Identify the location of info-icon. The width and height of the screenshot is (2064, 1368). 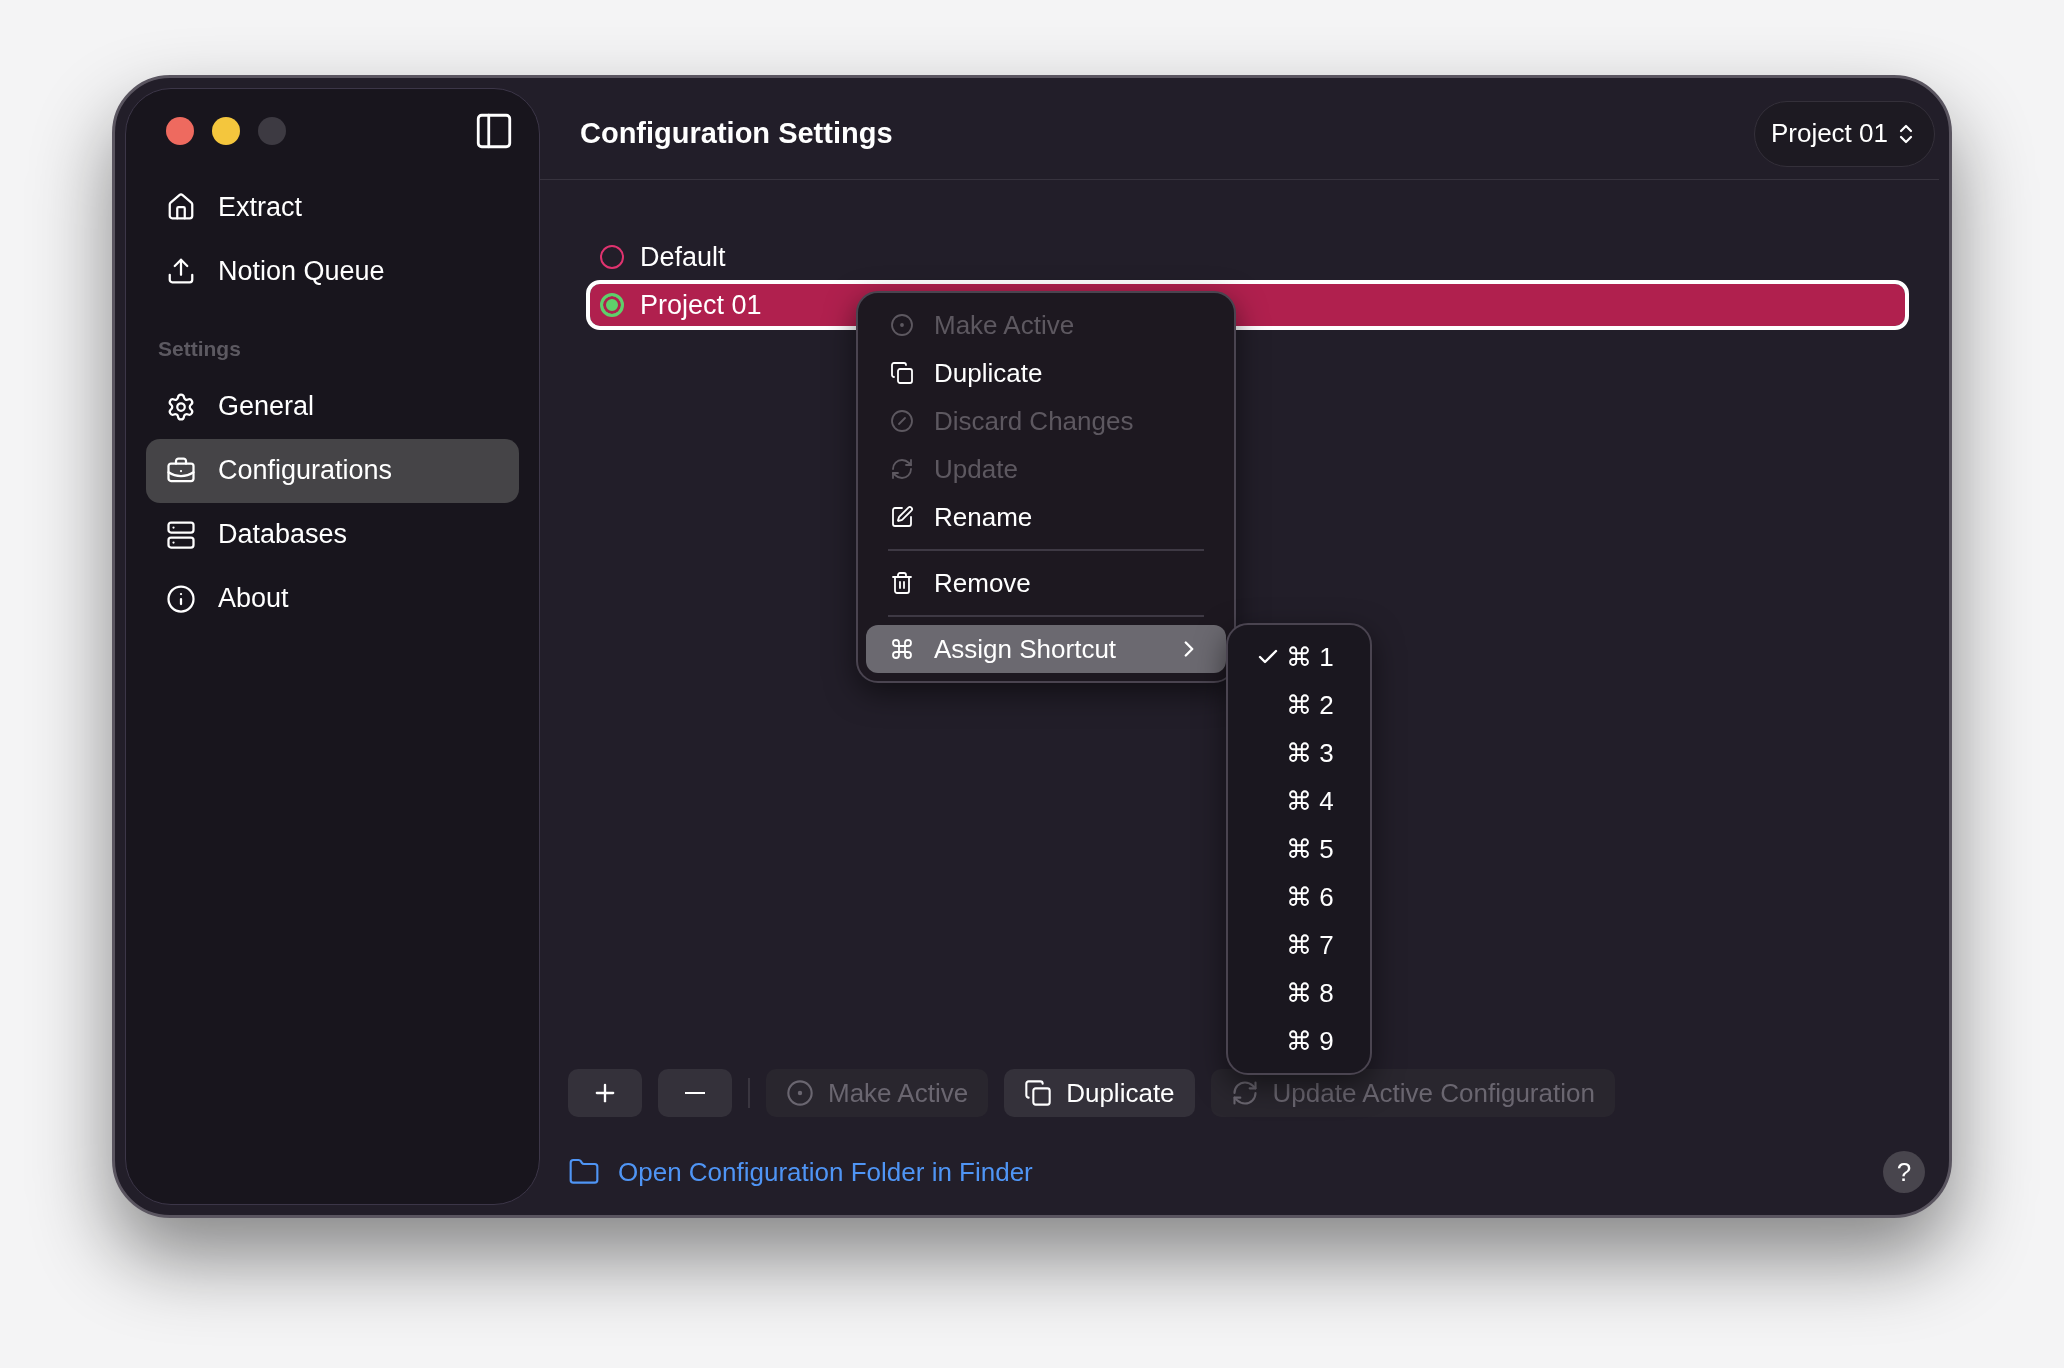
(181, 598).